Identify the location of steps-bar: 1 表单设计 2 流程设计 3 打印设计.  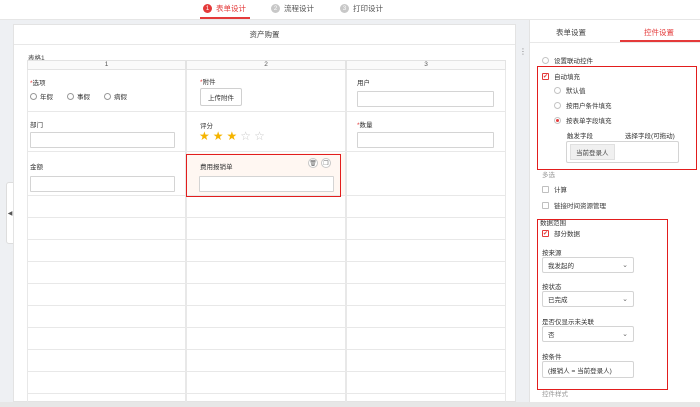
(350, 10).